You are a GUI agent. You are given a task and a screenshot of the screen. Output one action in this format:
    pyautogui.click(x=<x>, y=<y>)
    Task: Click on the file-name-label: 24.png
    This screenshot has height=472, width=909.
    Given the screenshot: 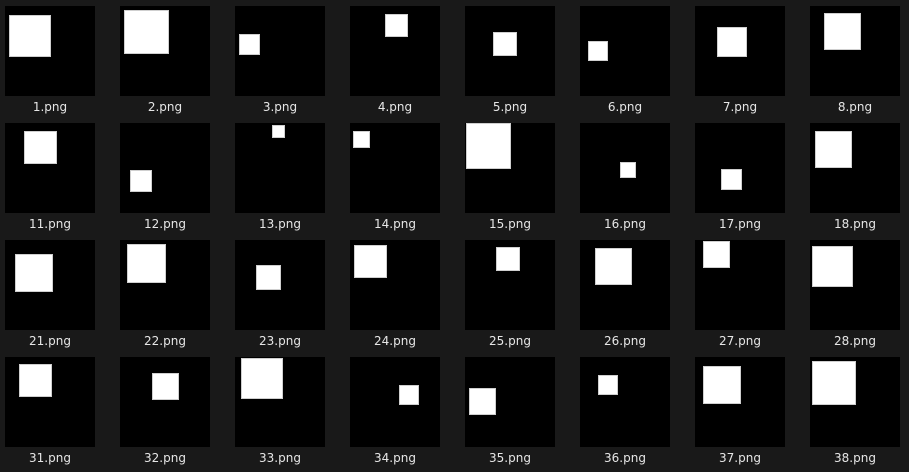 What is the action you would take?
    pyautogui.click(x=395, y=341)
    